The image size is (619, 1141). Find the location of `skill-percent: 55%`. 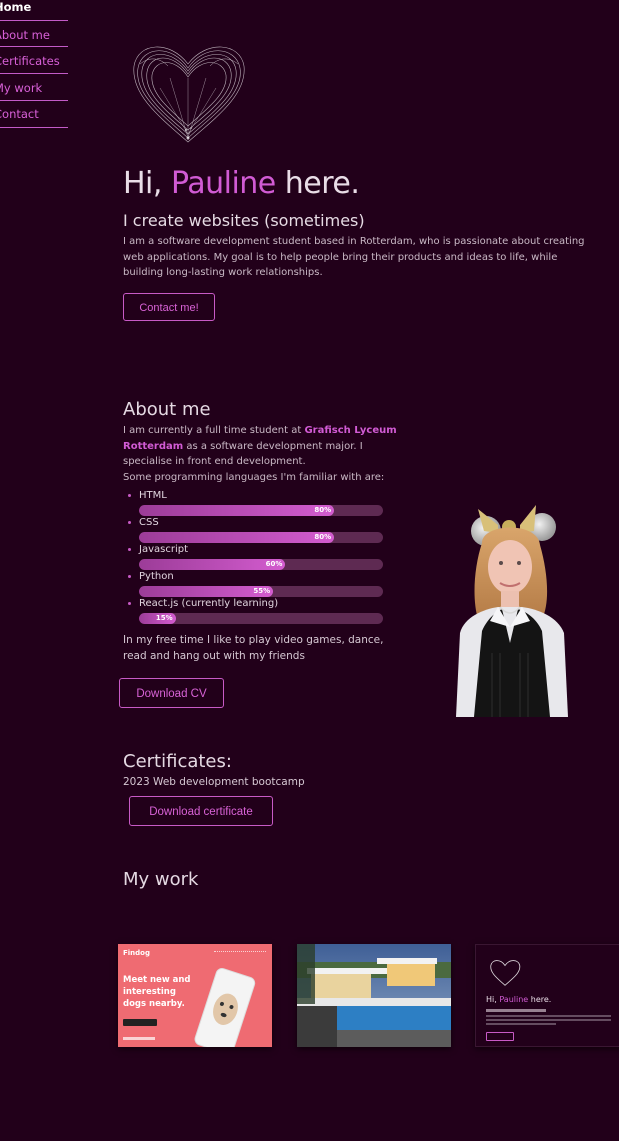

skill-percent: 55% is located at coordinates (262, 591).